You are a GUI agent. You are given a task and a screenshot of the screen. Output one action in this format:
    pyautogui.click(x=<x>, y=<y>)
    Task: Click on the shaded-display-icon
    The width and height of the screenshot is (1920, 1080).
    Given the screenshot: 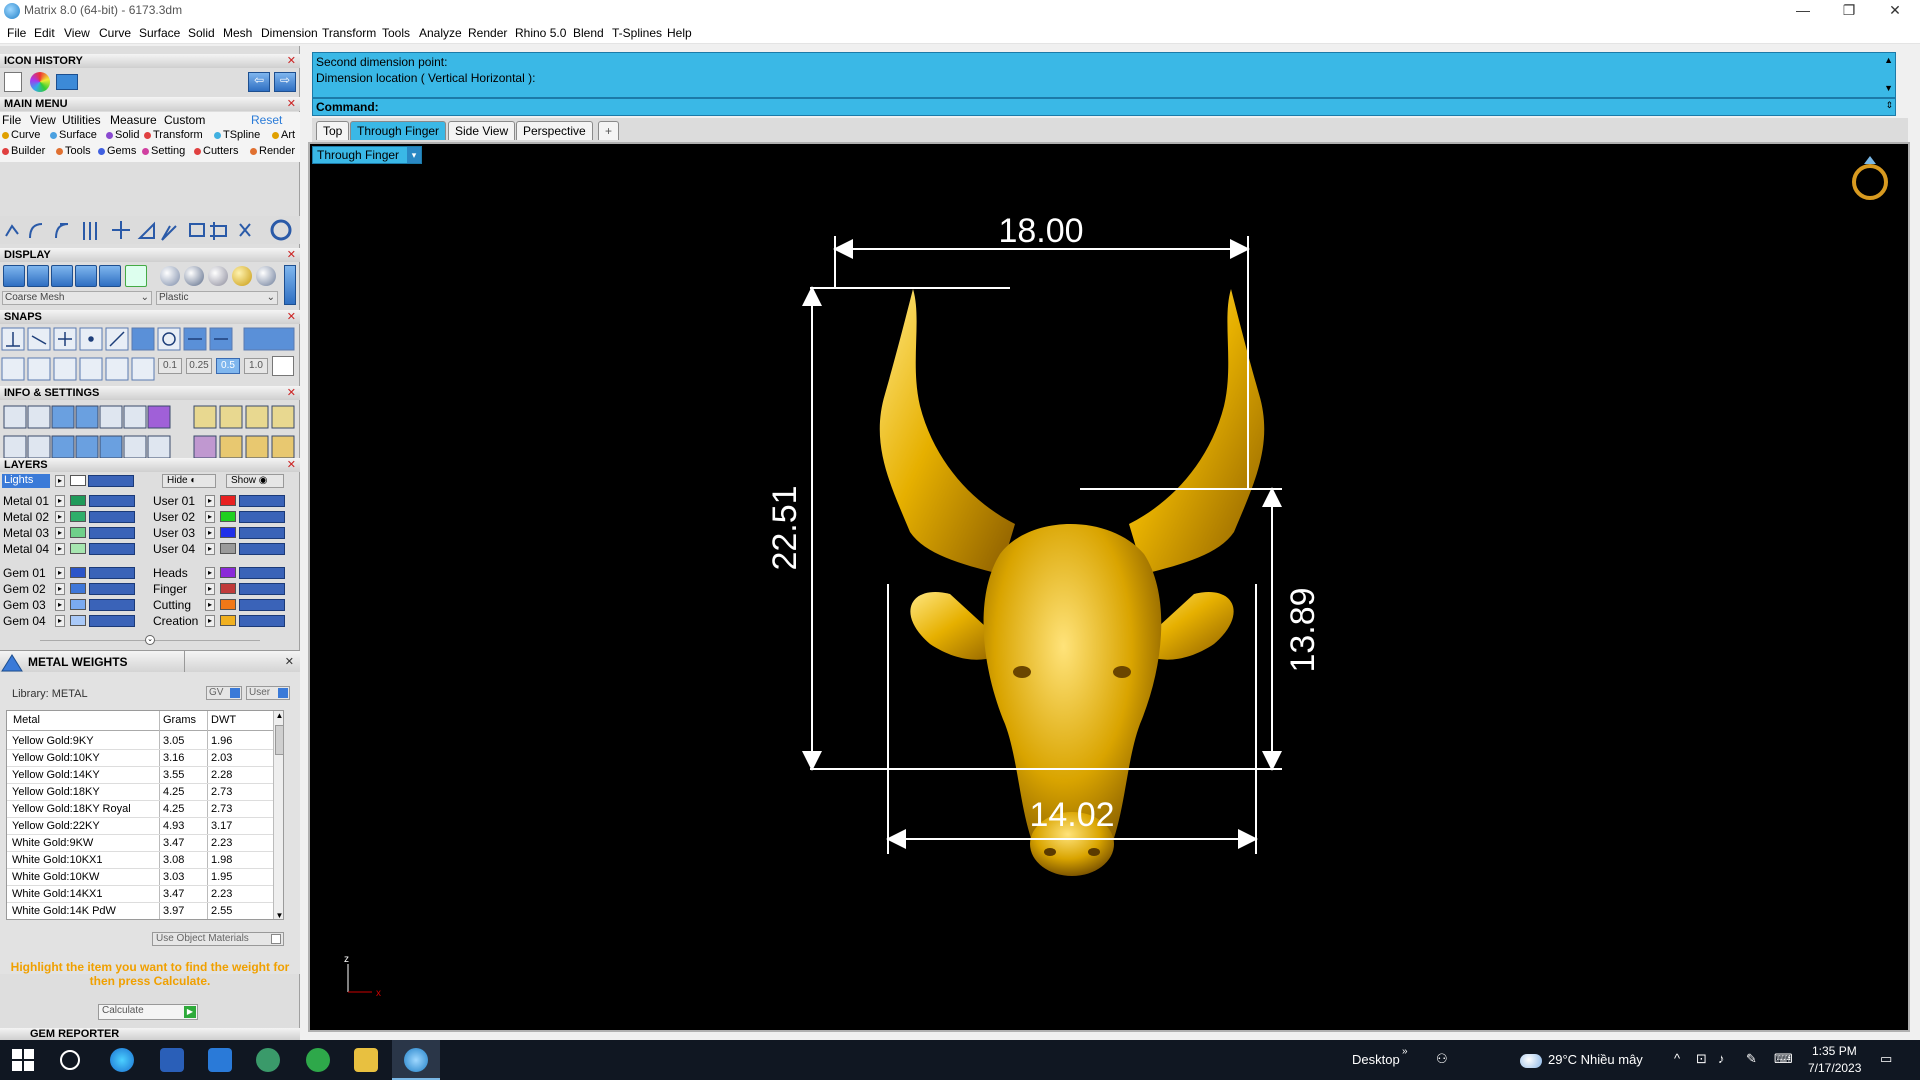 What is the action you would take?
    pyautogui.click(x=62, y=276)
    